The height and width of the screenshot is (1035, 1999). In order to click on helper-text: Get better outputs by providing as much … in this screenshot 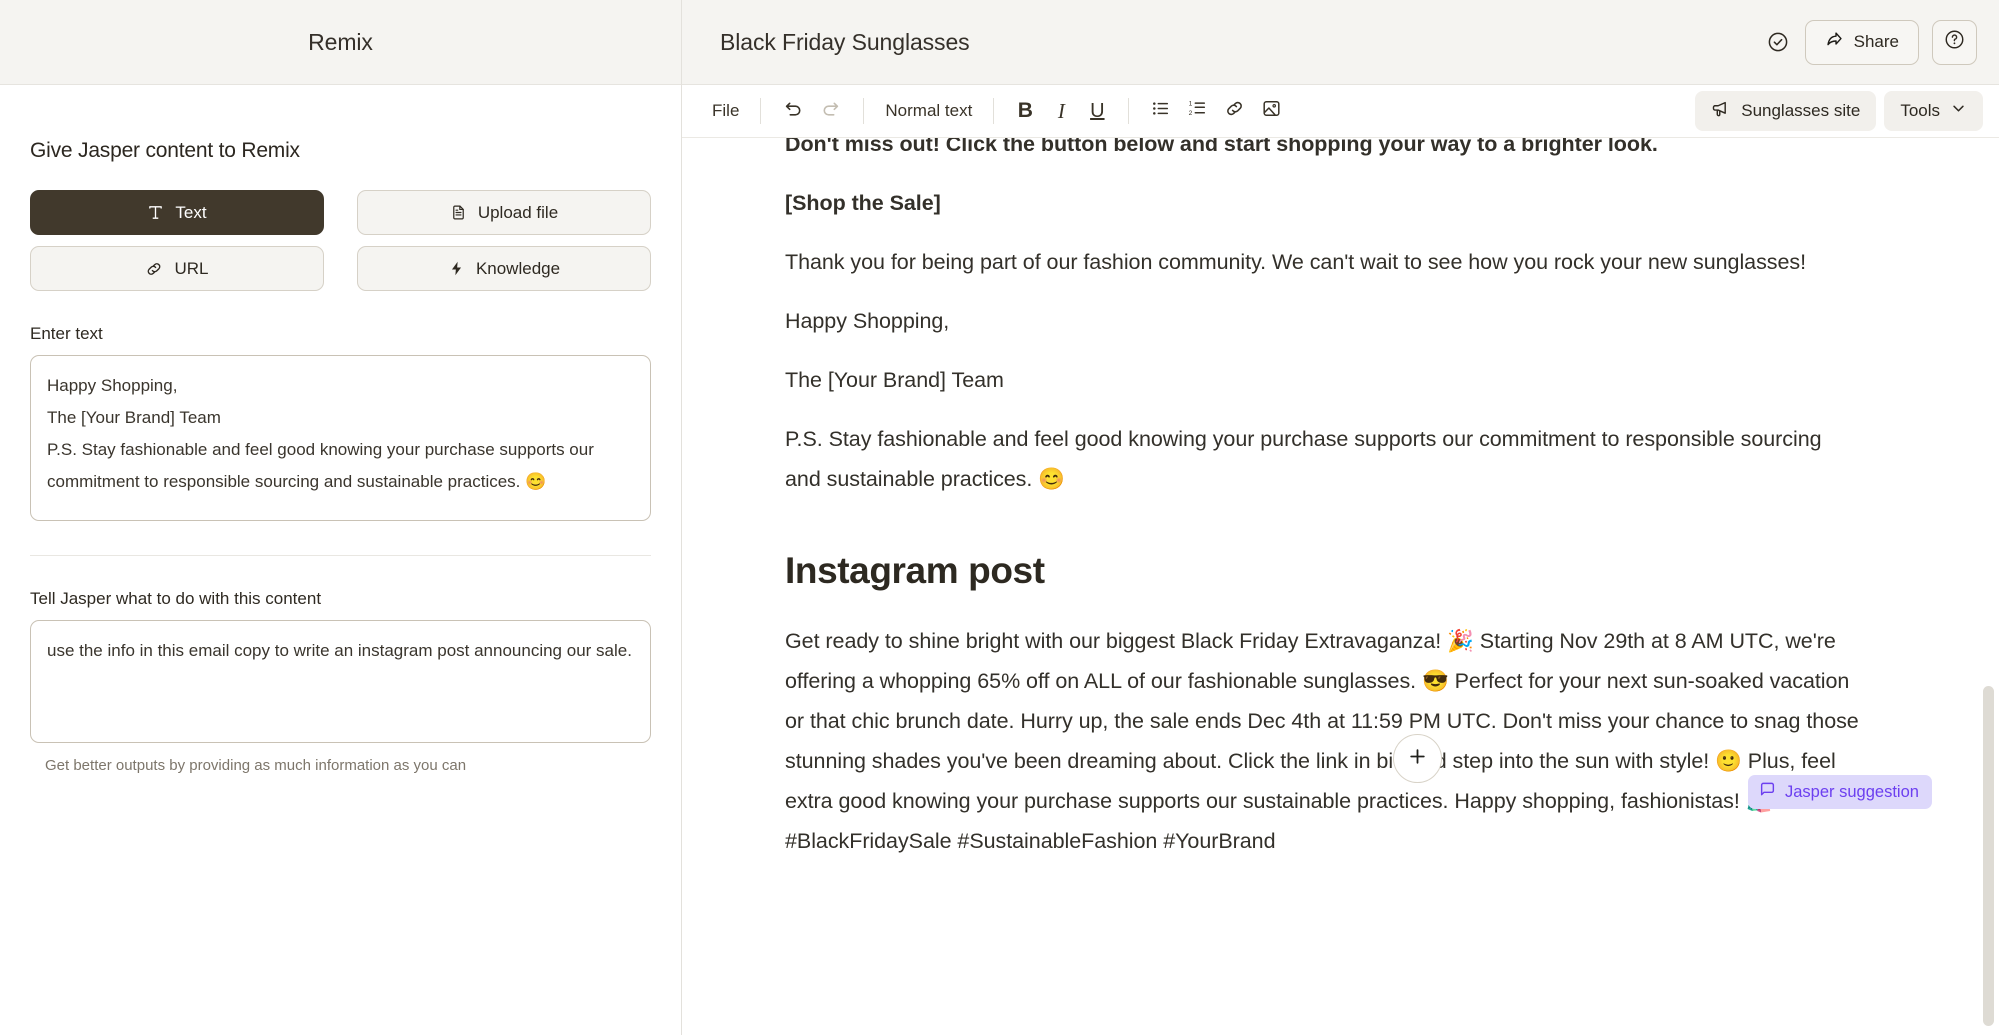, I will do `click(256, 765)`.